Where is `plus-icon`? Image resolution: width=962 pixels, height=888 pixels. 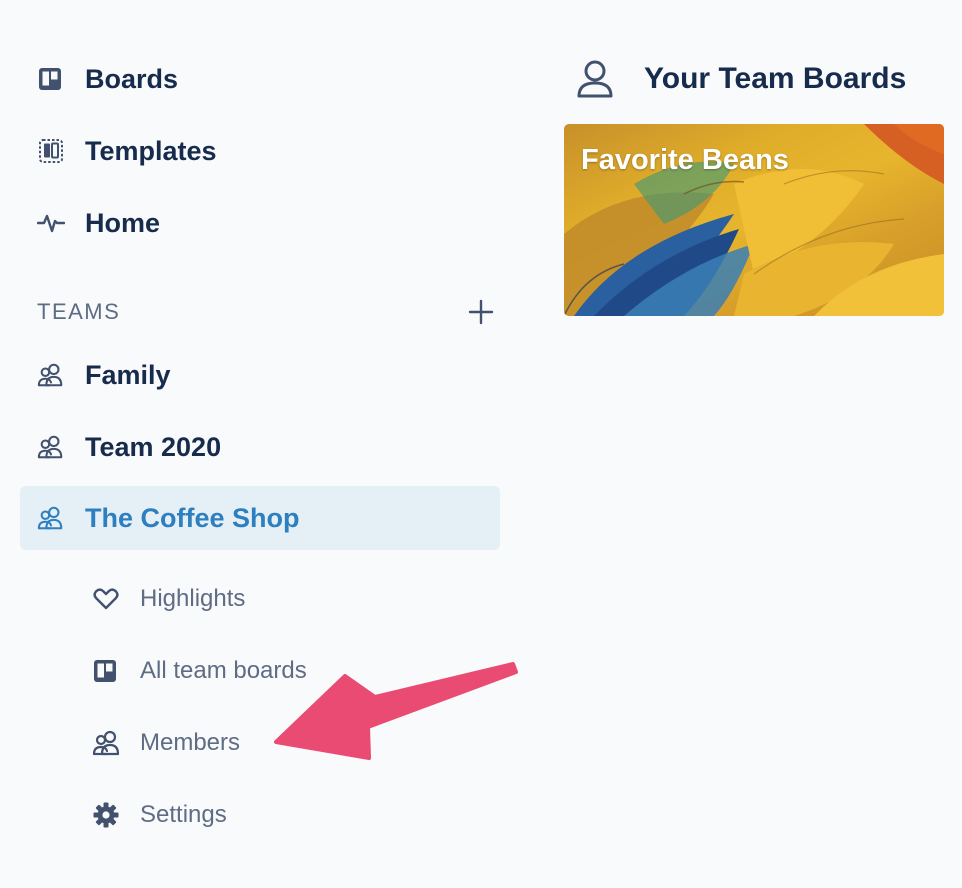 plus-icon is located at coordinates (481, 312).